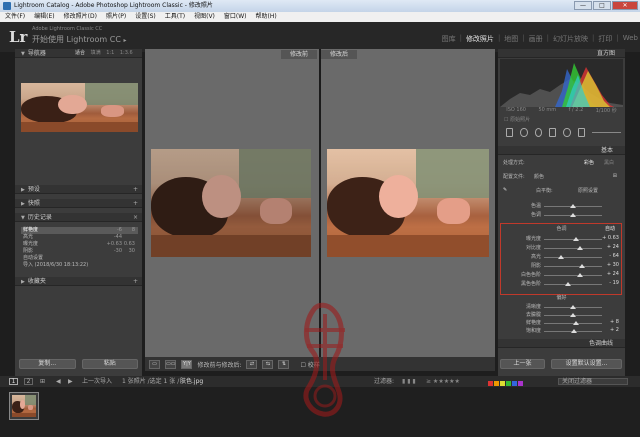 The width and height of the screenshot is (640, 437). I want to click on before-after-button: Y|Y, so click(187, 364).